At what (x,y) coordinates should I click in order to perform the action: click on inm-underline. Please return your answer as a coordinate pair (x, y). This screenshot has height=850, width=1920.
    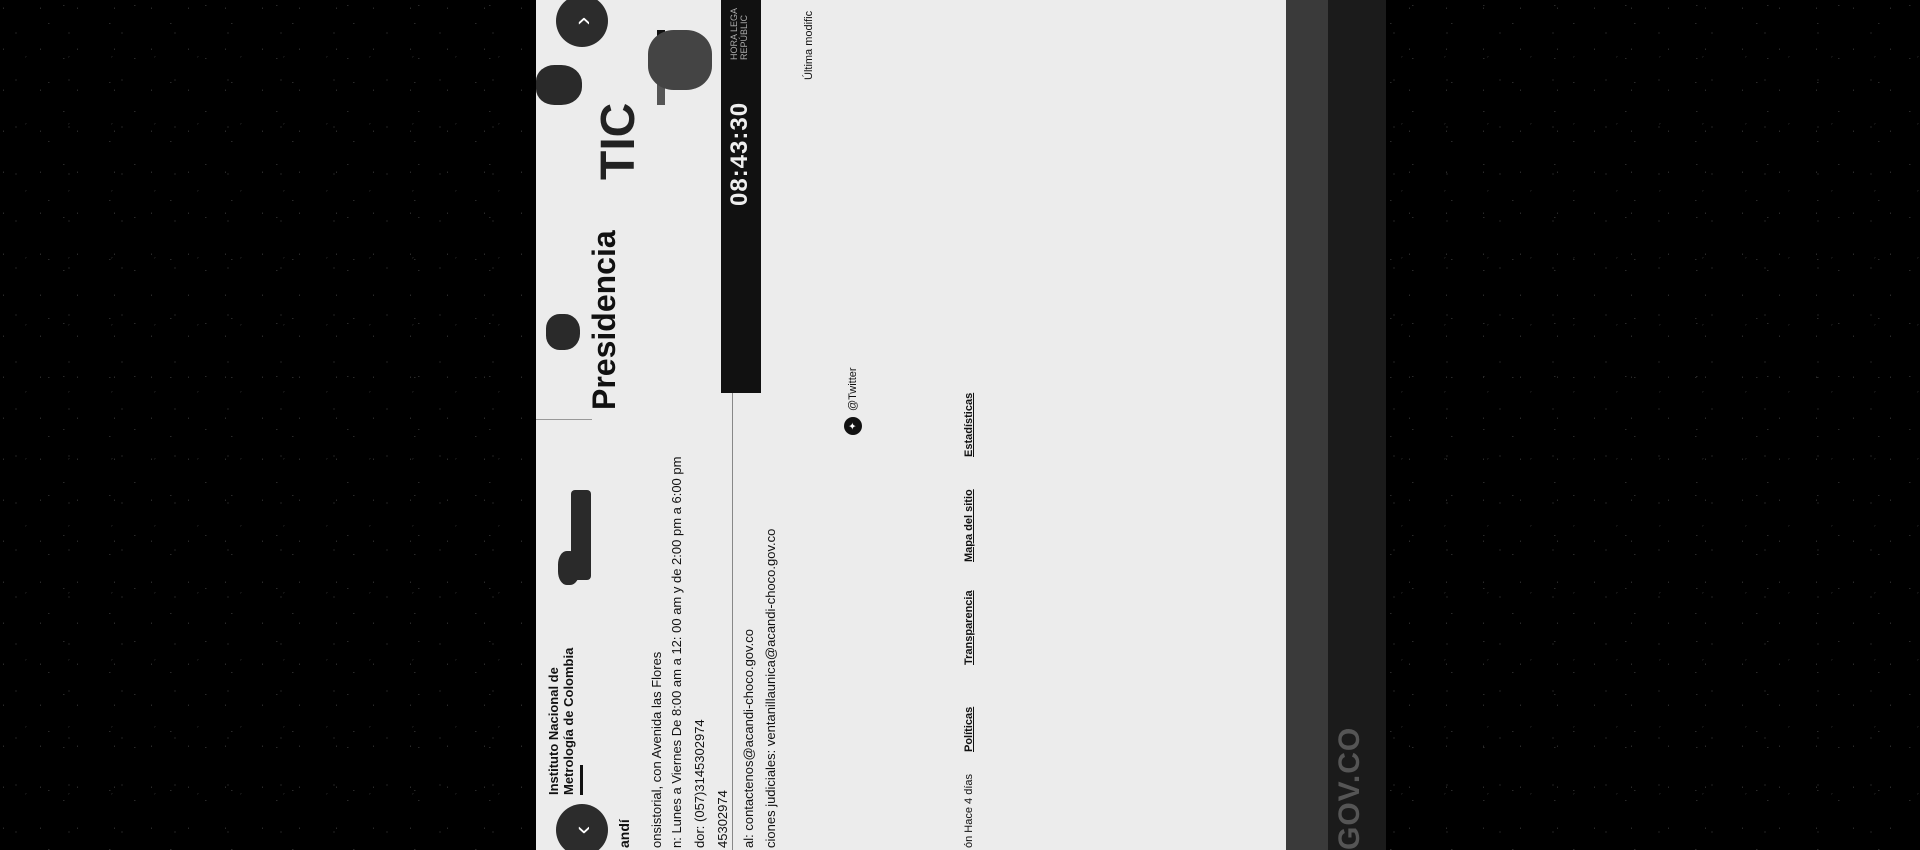
    Looking at the image, I should click on (581, 780).